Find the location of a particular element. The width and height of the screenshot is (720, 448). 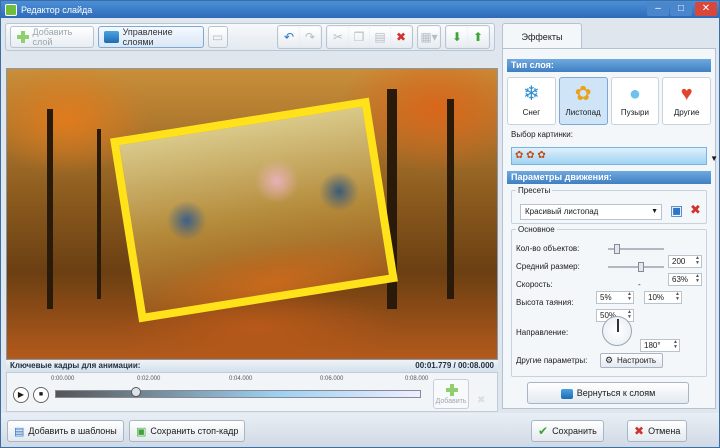

type-label: Другие is located at coordinates (686, 112).